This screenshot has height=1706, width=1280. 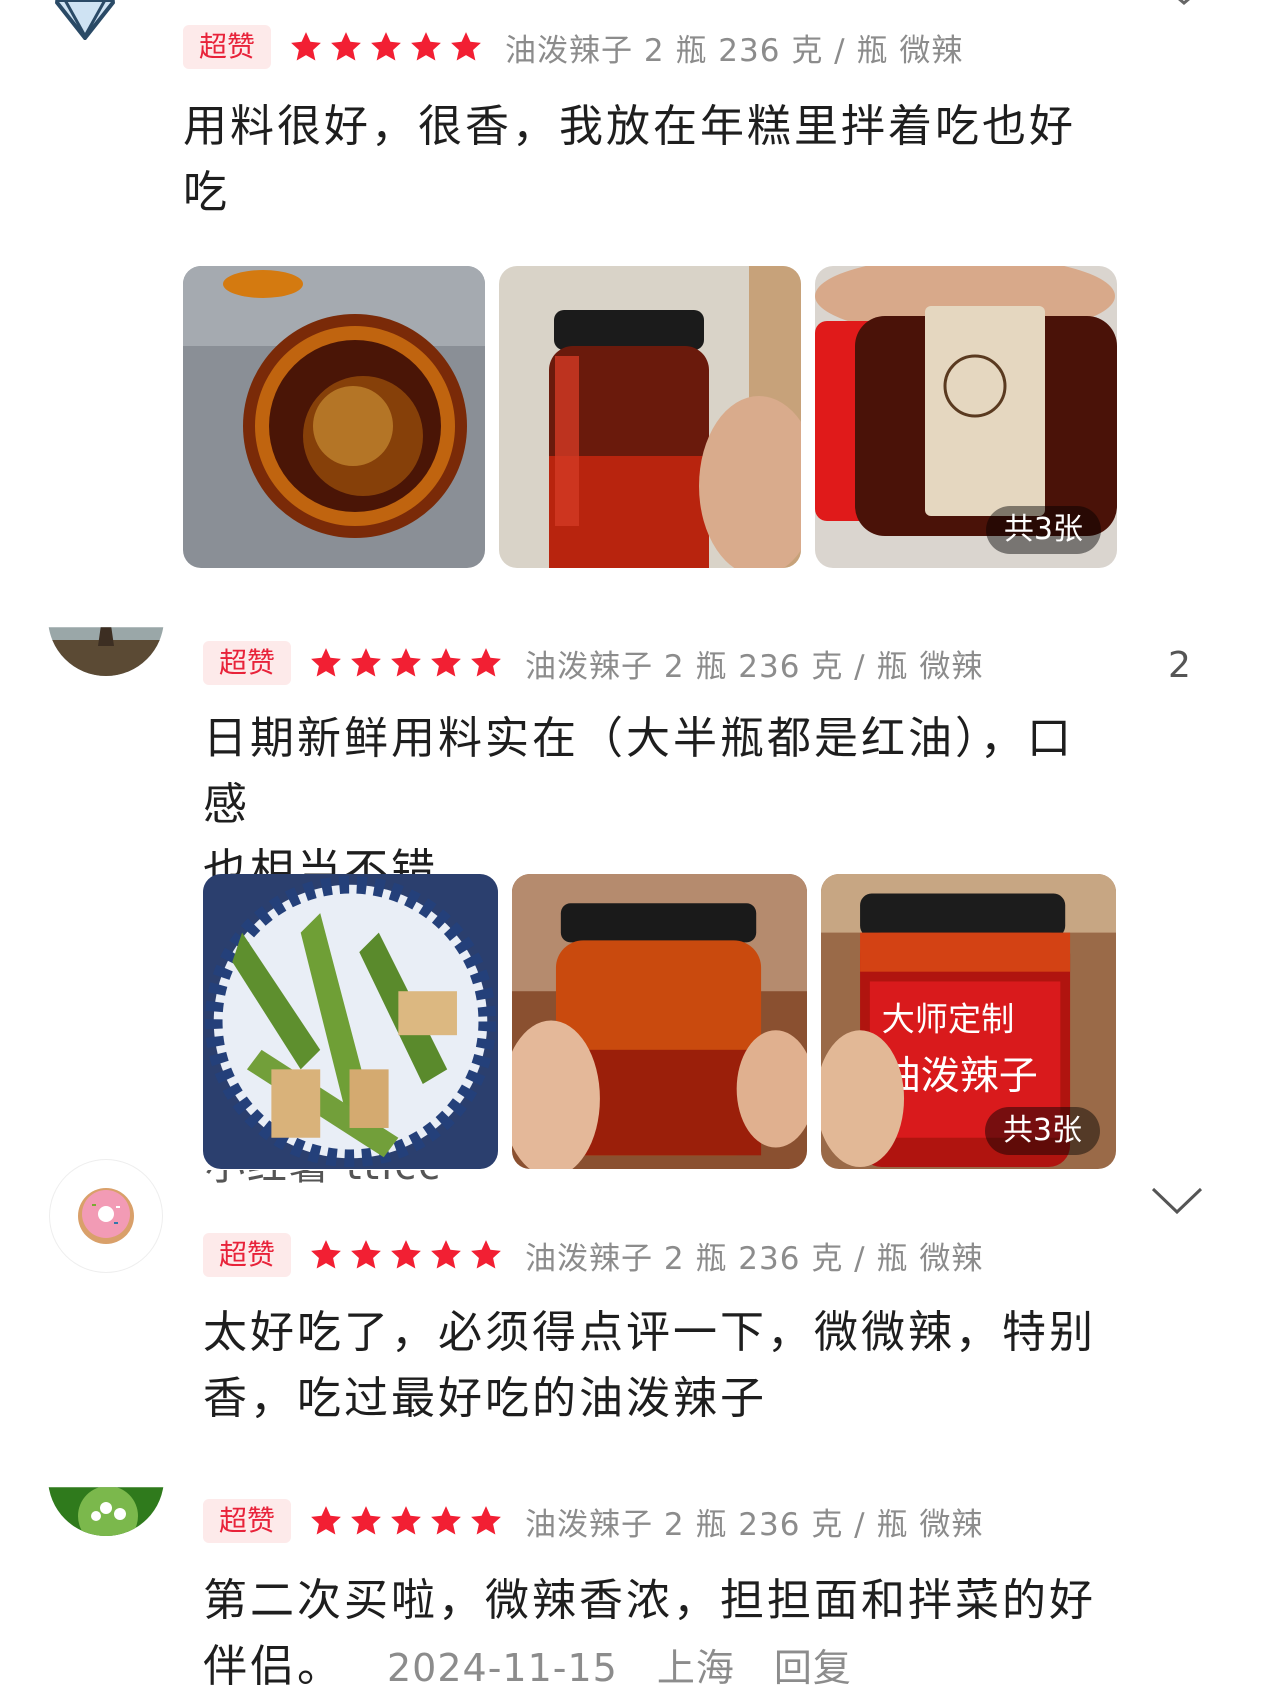 What do you see at coordinates (106, 651) in the screenshot?
I see `avatar-paris` at bounding box center [106, 651].